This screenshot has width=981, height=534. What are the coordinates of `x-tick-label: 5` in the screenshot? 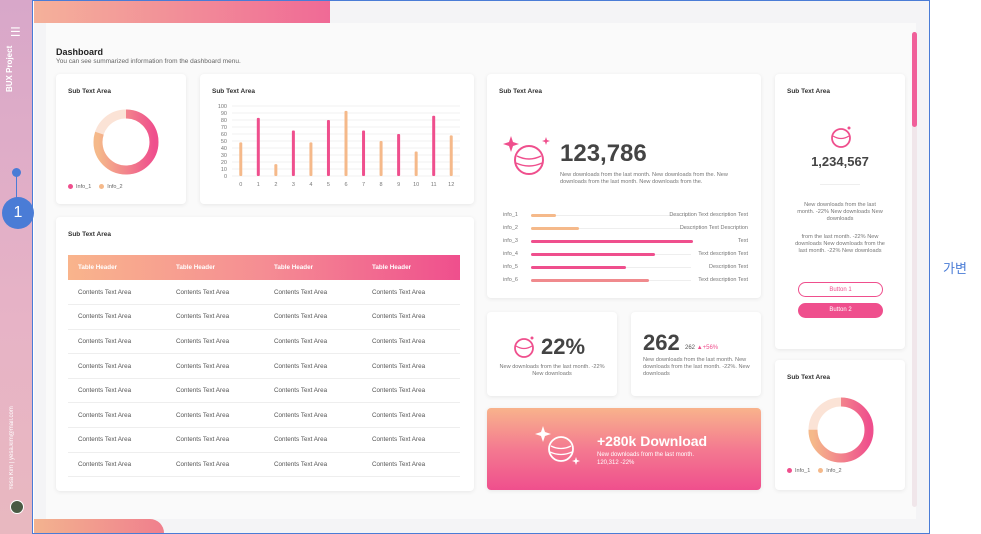 It's located at (328, 185).